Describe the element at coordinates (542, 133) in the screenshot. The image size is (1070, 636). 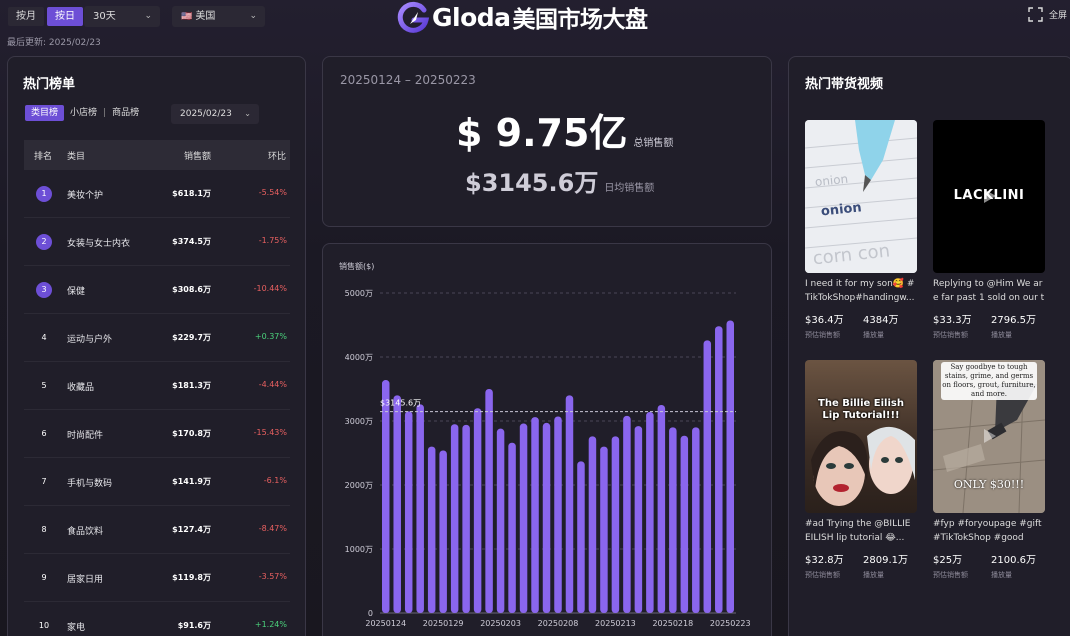
I see `total-sales-value: $ 9.75亿` at that location.